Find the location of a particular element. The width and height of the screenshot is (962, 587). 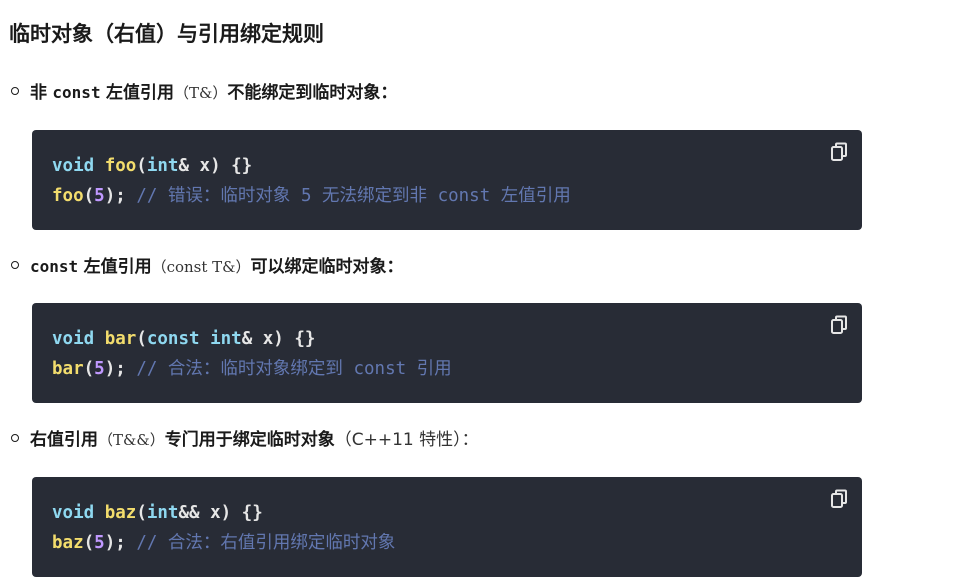

item-text: 右值引用 is located at coordinates (64, 440).